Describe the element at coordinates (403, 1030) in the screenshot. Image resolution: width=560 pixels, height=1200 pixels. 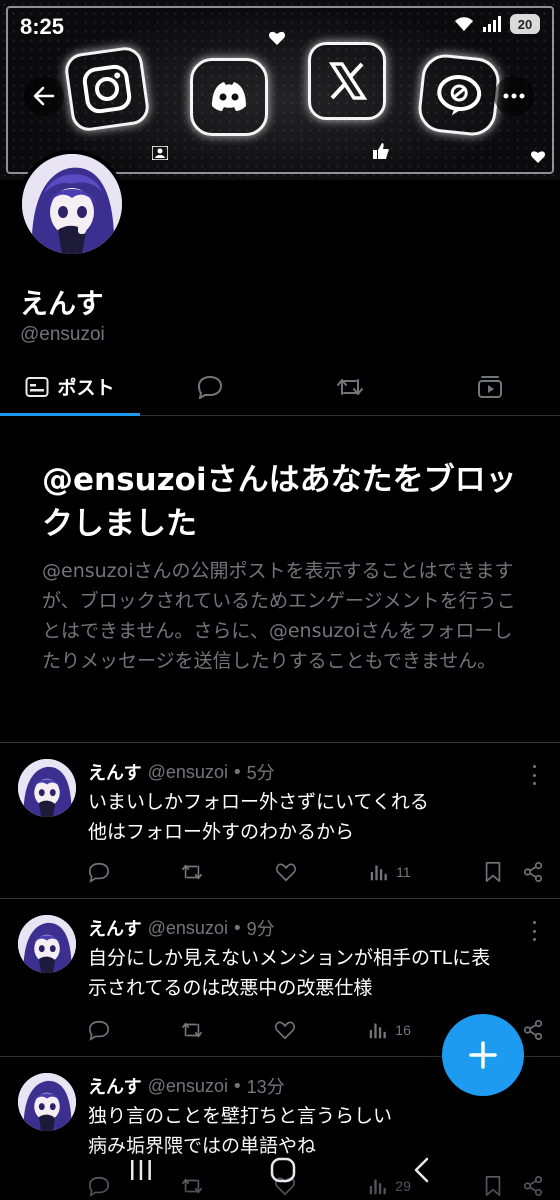
I see `views-count: 16` at that location.